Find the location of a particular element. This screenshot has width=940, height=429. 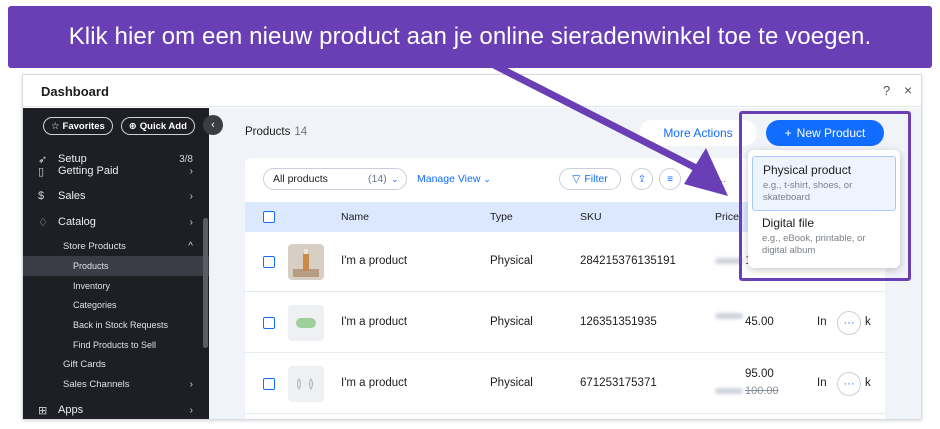

quick-add-label: Quick Add is located at coordinates (163, 126).